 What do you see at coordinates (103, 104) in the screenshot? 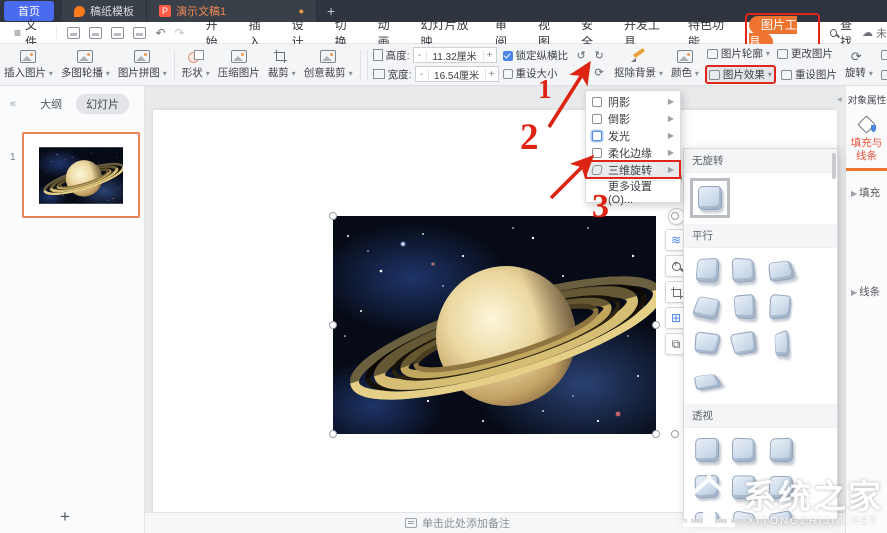
I see `tab-slides: 幻灯片` at bounding box center [103, 104].